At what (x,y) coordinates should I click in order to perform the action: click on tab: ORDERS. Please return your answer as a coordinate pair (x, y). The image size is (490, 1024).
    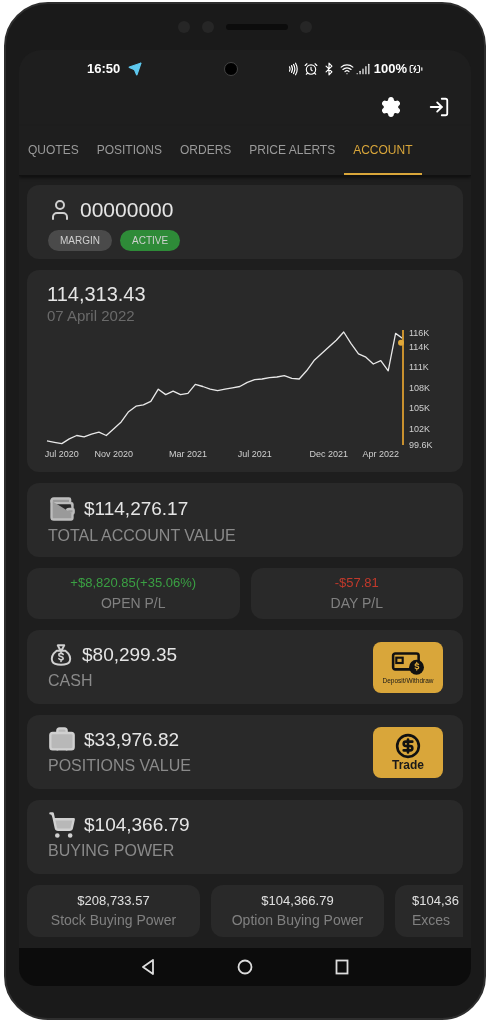
    Looking at the image, I should click on (206, 150).